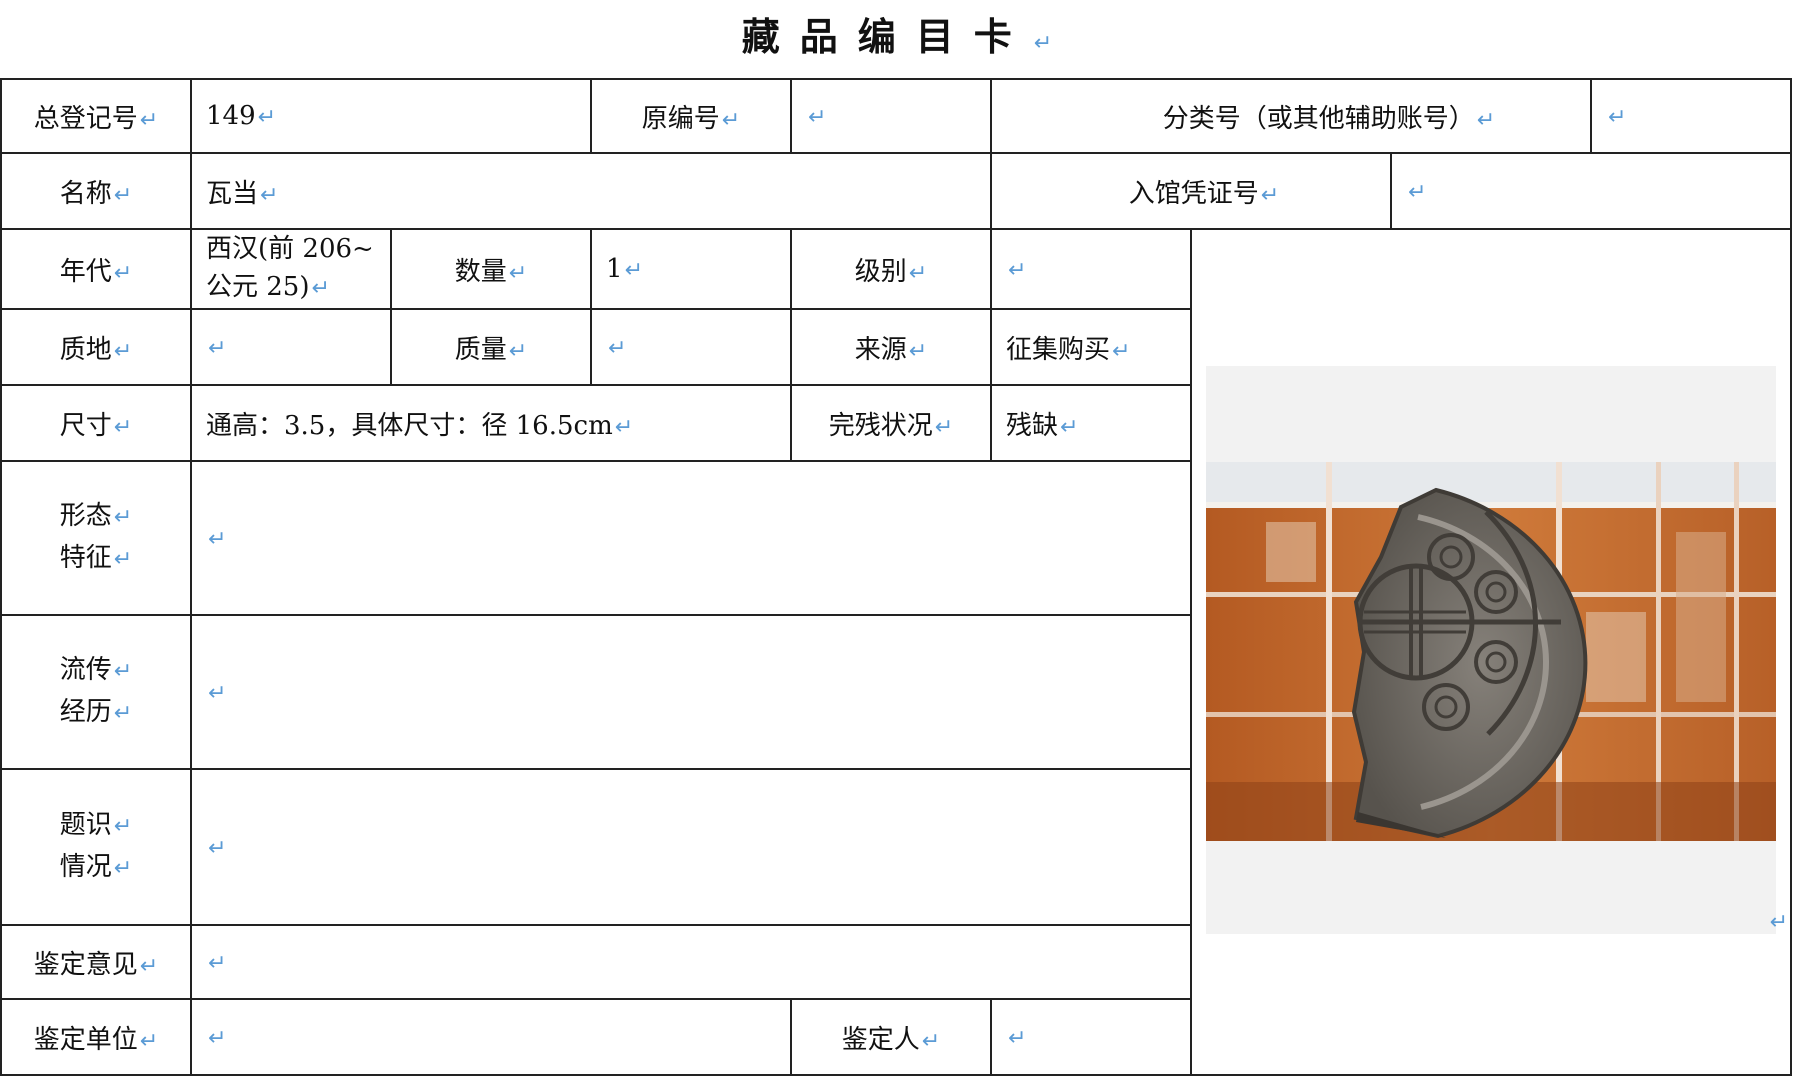 The width and height of the screenshot is (1794, 1084). I want to click on appraiser-label: 鉴定人↵, so click(891, 1037).